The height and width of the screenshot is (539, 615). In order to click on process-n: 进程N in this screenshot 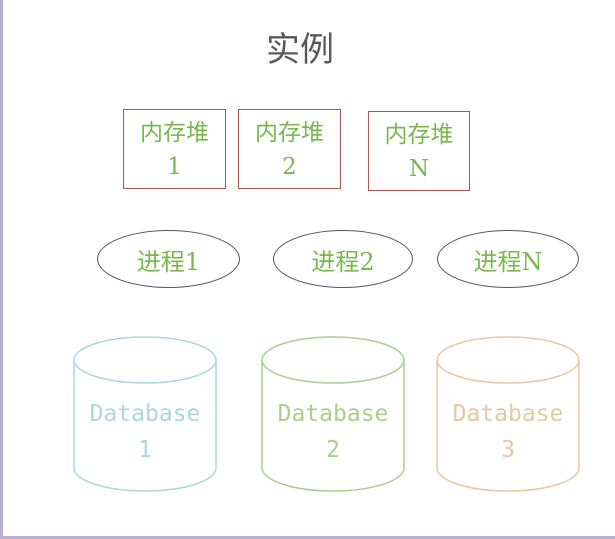, I will do `click(508, 259)`.